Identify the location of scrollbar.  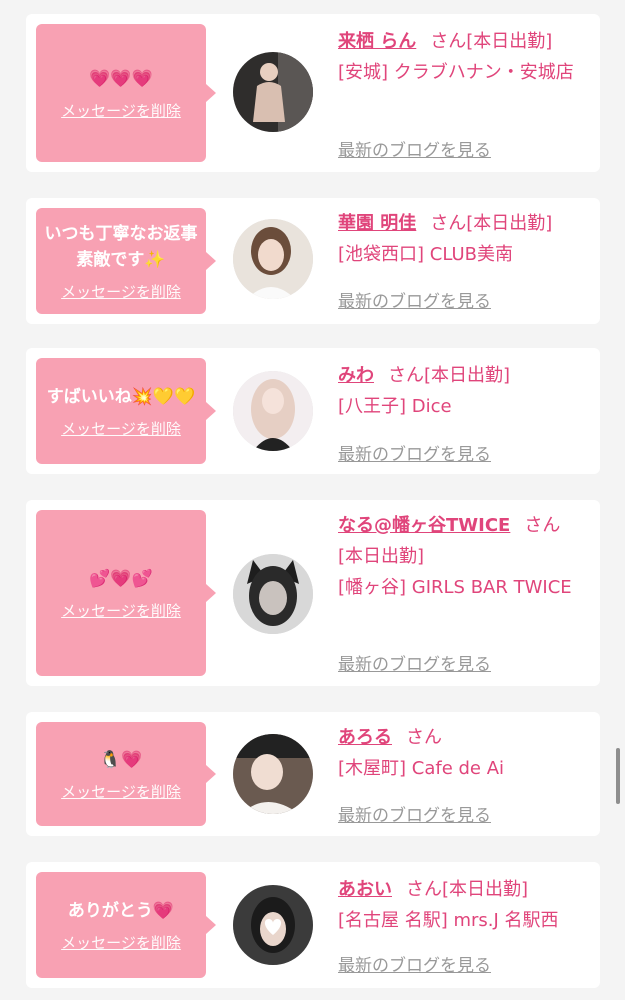
(618, 776).